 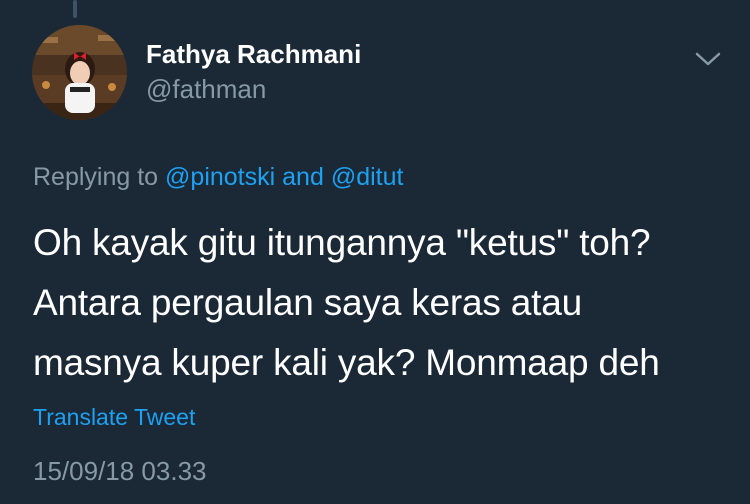 What do you see at coordinates (307, 302) in the screenshot?
I see `tweet-text-line: Antara pergaulan saya keras atau` at bounding box center [307, 302].